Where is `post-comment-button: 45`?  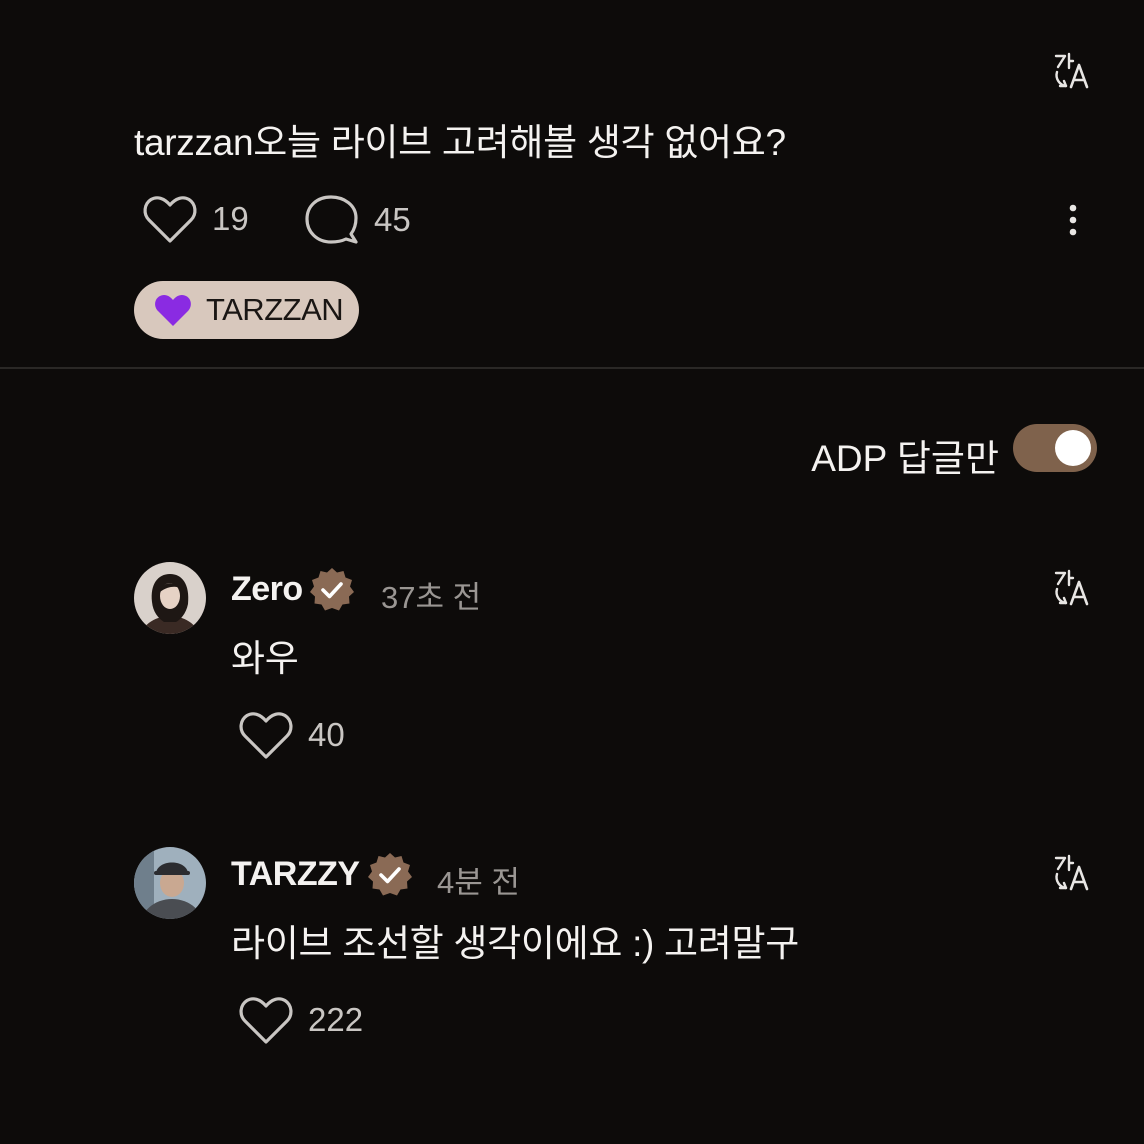
post-comment-button: 45 is located at coordinates (357, 220).